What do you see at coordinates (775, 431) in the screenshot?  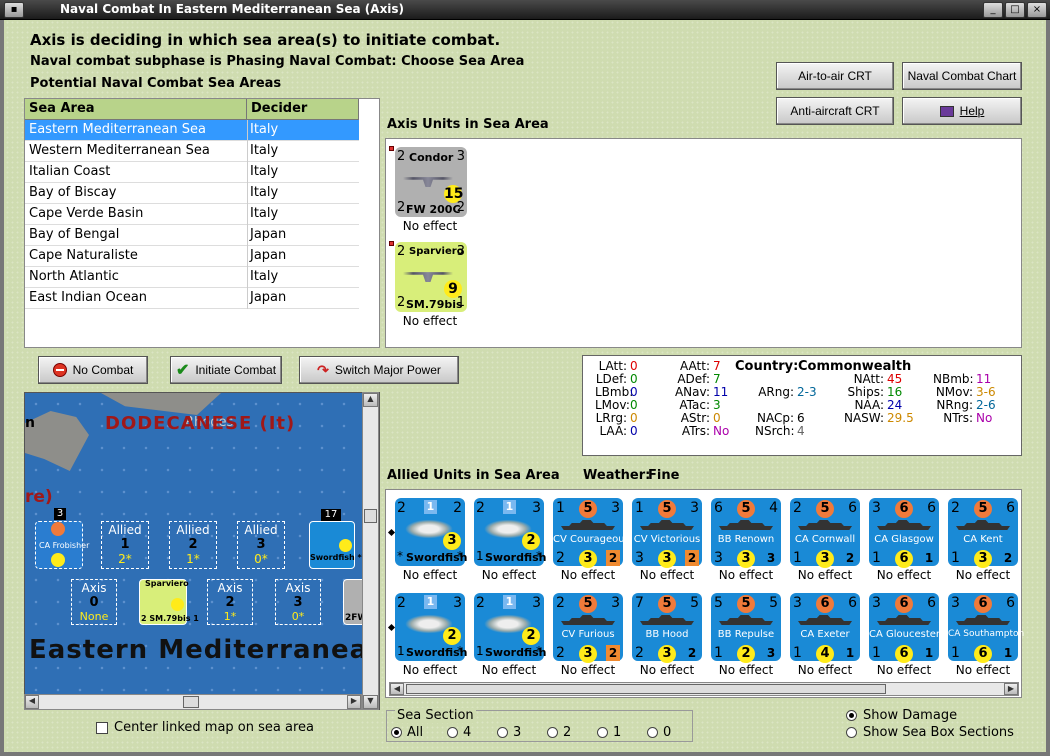 I see `stat-label-nsrch: NSrch:` at bounding box center [775, 431].